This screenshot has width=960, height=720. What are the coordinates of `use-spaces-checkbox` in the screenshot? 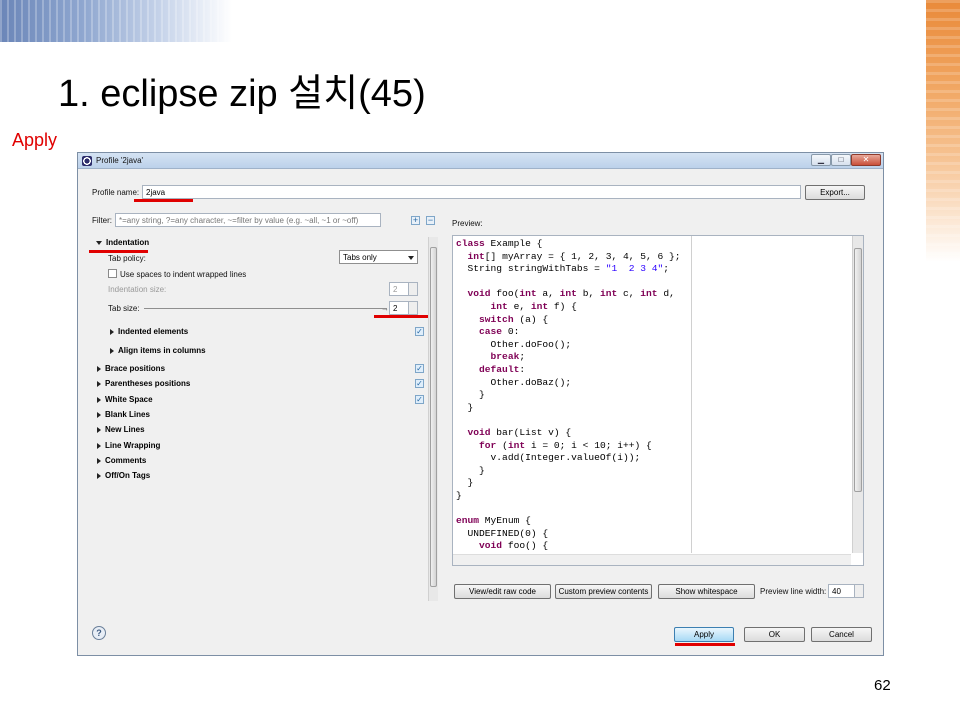 It's located at (112, 273).